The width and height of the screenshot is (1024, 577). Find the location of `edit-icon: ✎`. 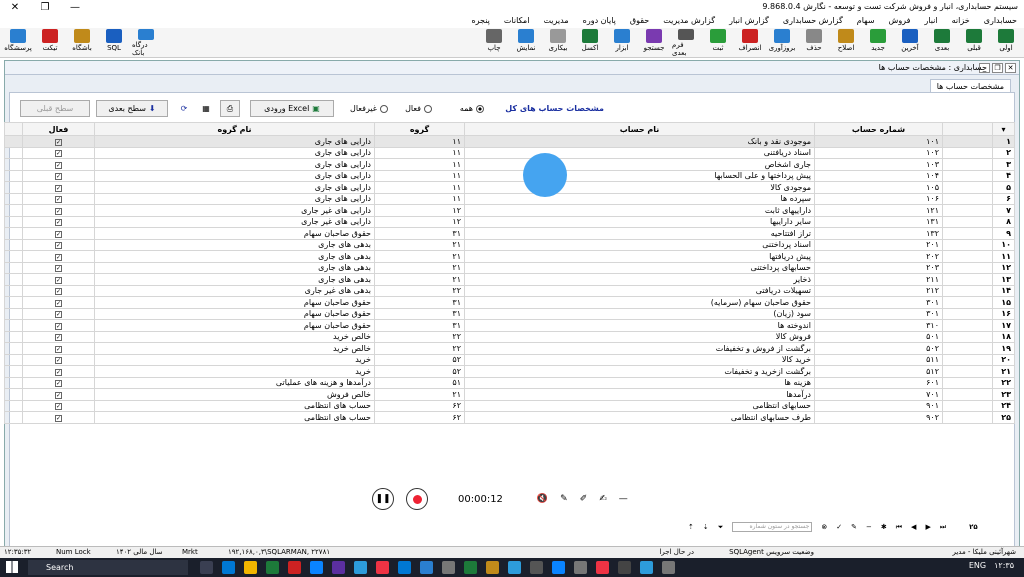

edit-icon: ✎ is located at coordinates (854, 527).